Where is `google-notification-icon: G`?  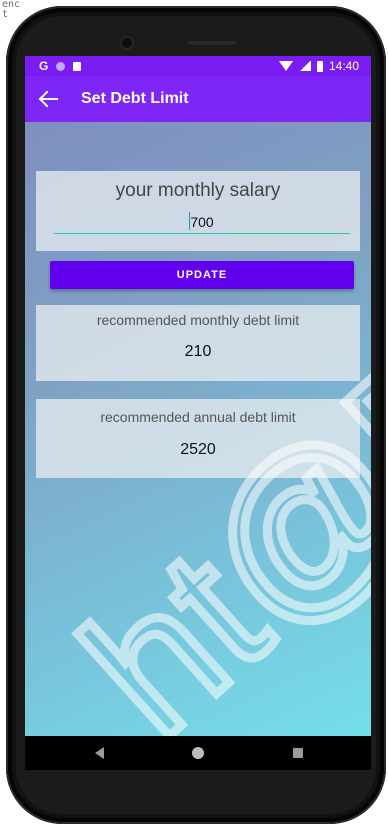 google-notification-icon: G is located at coordinates (44, 66).